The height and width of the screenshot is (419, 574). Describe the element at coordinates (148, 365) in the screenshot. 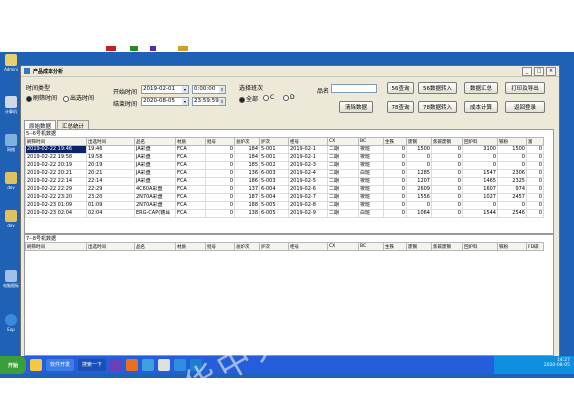

I see `app-icon` at that location.